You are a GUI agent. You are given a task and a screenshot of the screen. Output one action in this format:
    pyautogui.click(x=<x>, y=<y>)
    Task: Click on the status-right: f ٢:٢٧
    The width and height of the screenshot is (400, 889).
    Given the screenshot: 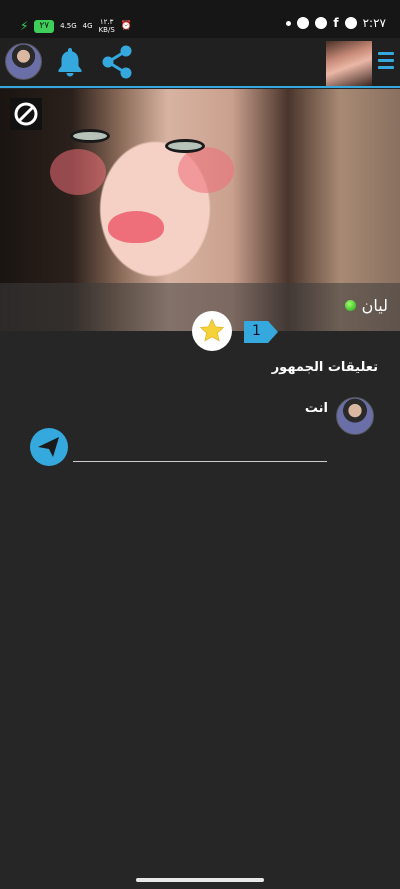 What is the action you would take?
    pyautogui.click(x=336, y=23)
    